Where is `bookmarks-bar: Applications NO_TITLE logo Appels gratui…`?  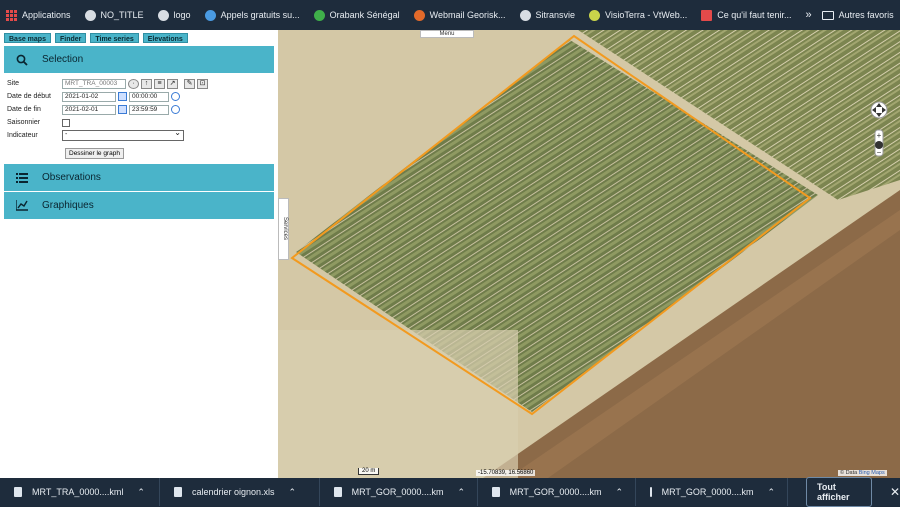 bookmarks-bar: Applications NO_TITLE logo Appels gratui… is located at coordinates (450, 15).